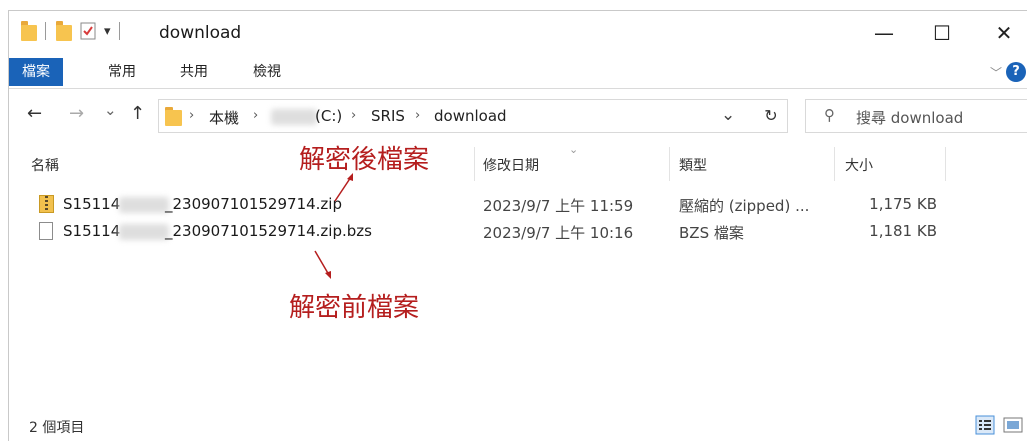 The width and height of the screenshot is (1027, 441). I want to click on forward-button: →, so click(76, 113).